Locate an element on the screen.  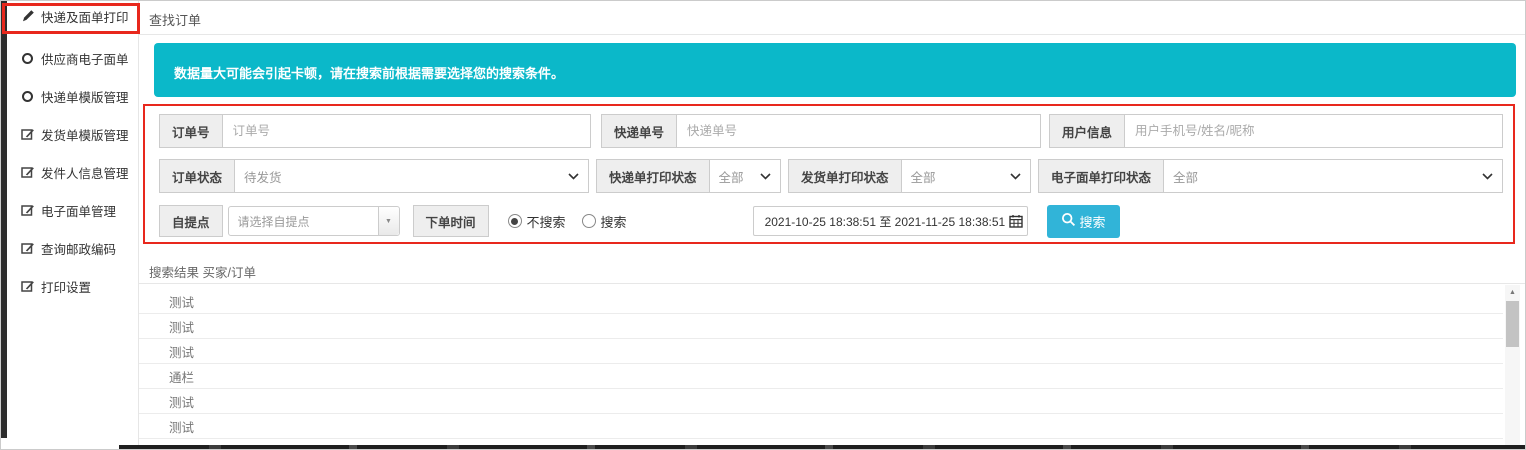
order-time-label: 下单时间 is located at coordinates (450, 221).